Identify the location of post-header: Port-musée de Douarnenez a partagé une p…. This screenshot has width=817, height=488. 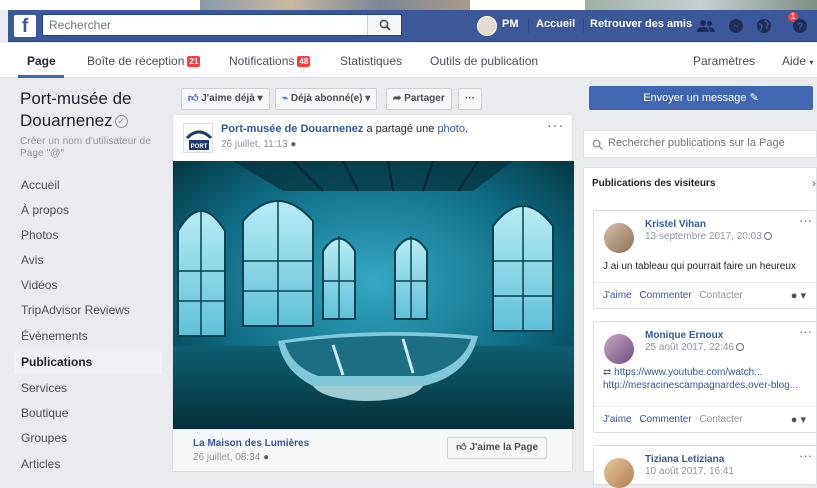
(381, 136).